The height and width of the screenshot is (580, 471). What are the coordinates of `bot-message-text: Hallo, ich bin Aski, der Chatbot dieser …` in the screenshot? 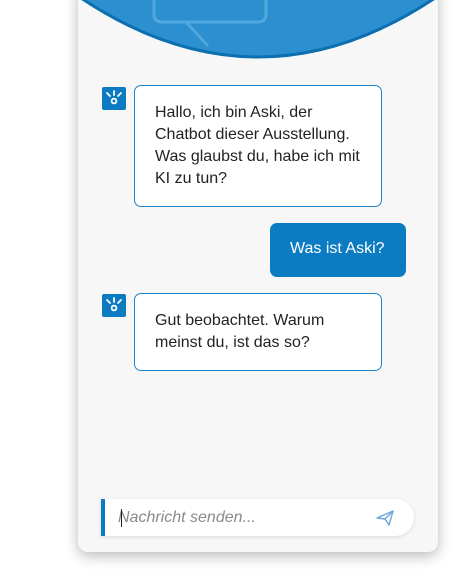 It's located at (257, 145).